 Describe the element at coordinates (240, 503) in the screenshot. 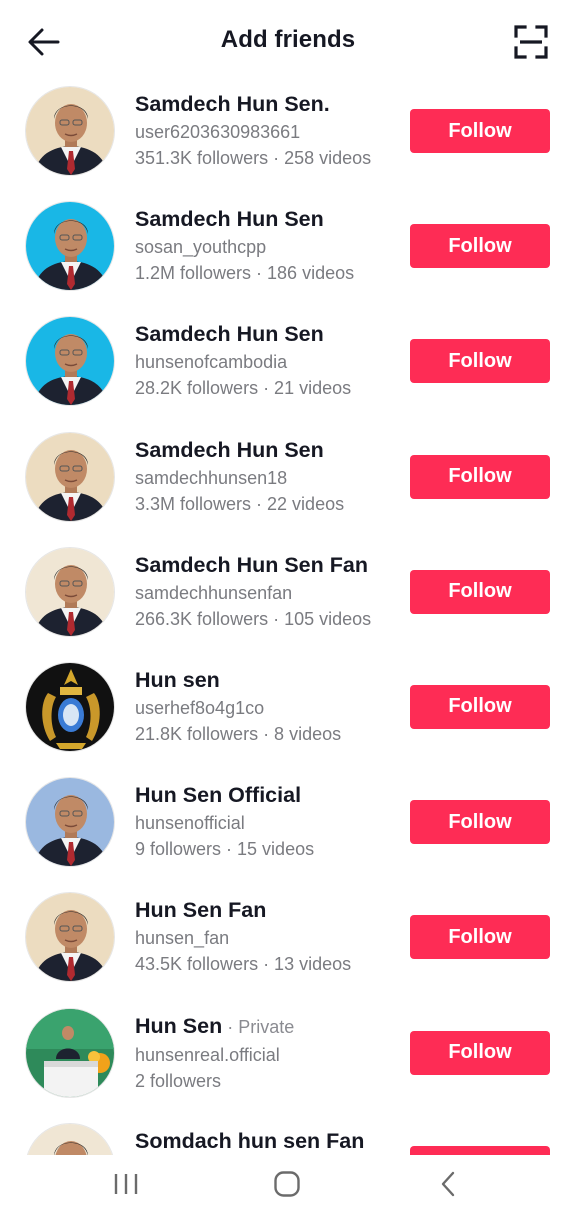

I see `account-stats: 3.3M followers · 22 videos` at that location.